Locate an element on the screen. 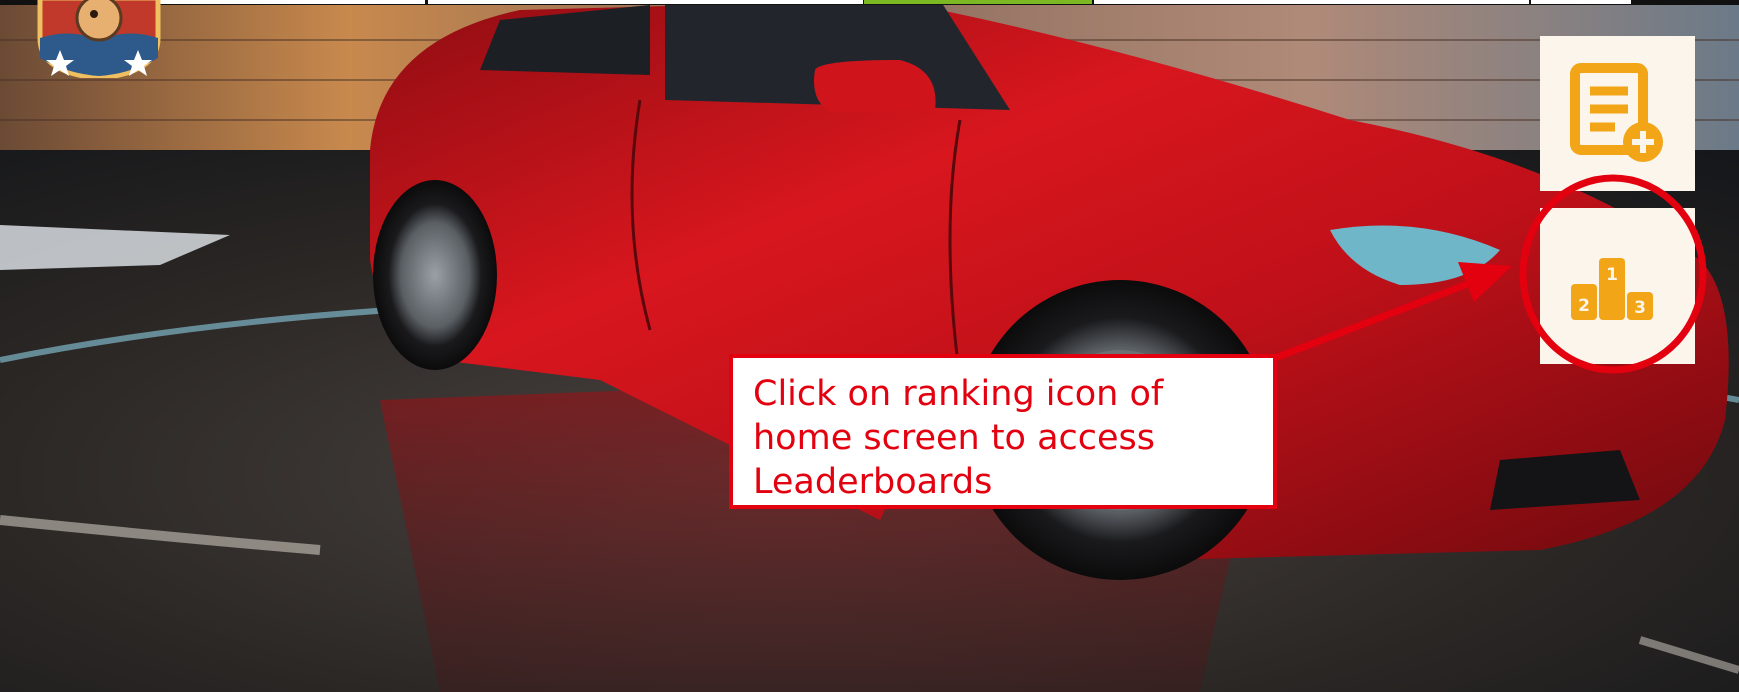 This screenshot has width=1739, height=692. ranking-leaderboard-button: 2 1 3 is located at coordinates (1617, 286).